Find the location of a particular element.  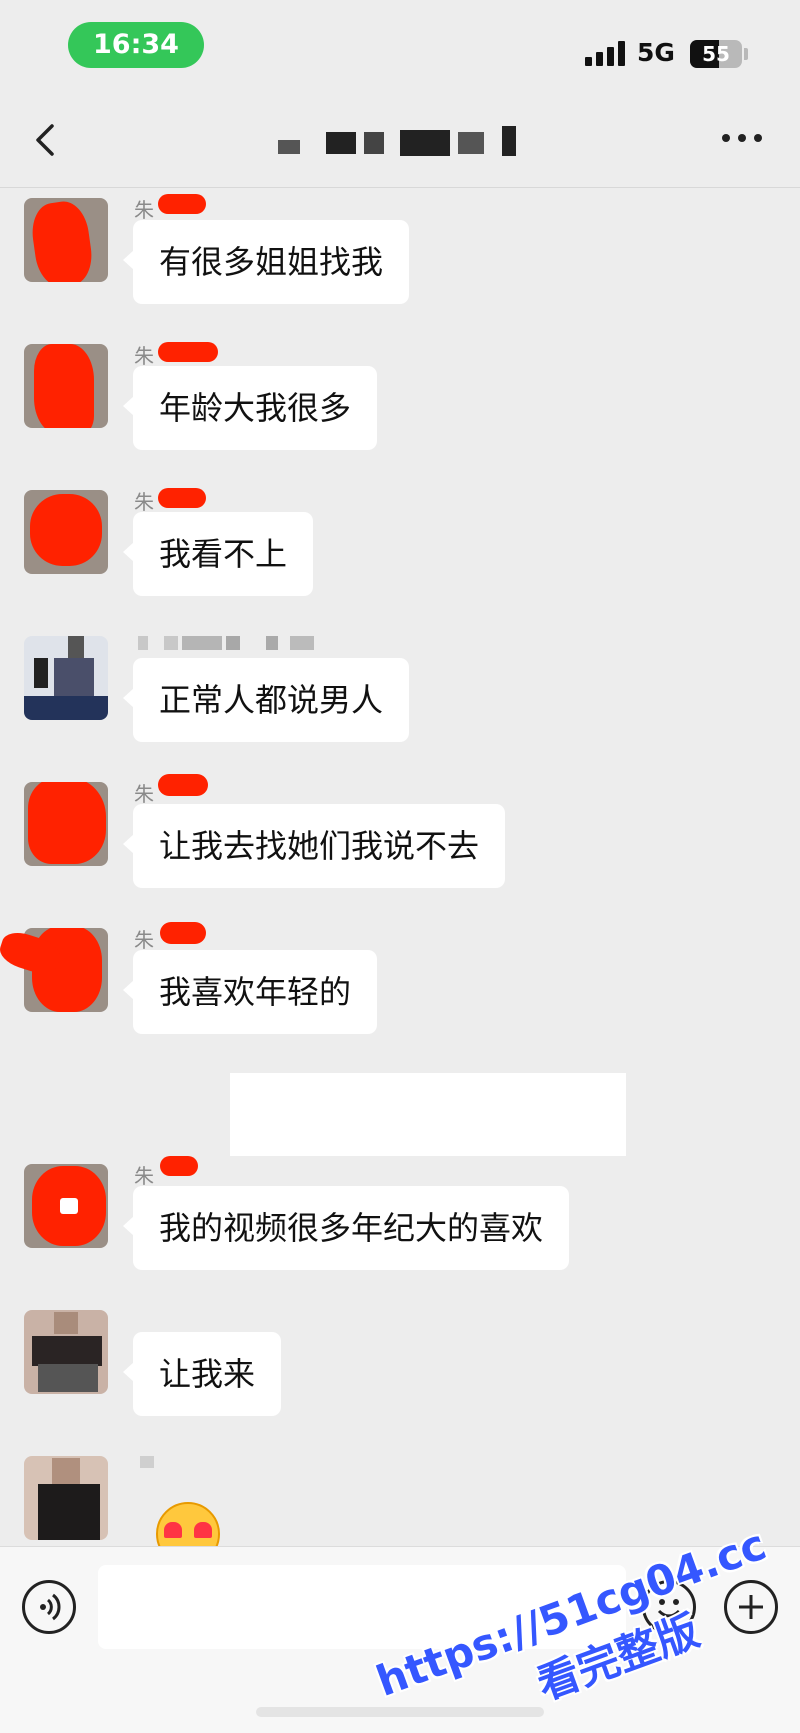

message-bubble: 我喜欢年轻的 is located at coordinates (250, 992).